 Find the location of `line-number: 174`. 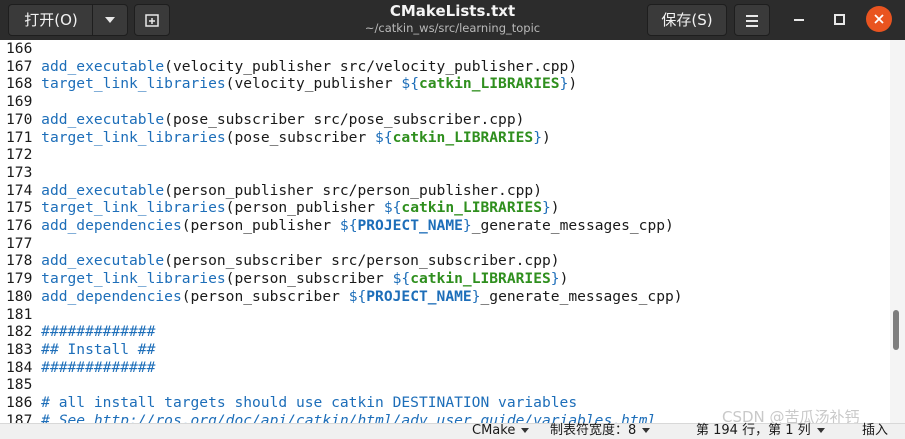

line-number: 174 is located at coordinates (24, 190).